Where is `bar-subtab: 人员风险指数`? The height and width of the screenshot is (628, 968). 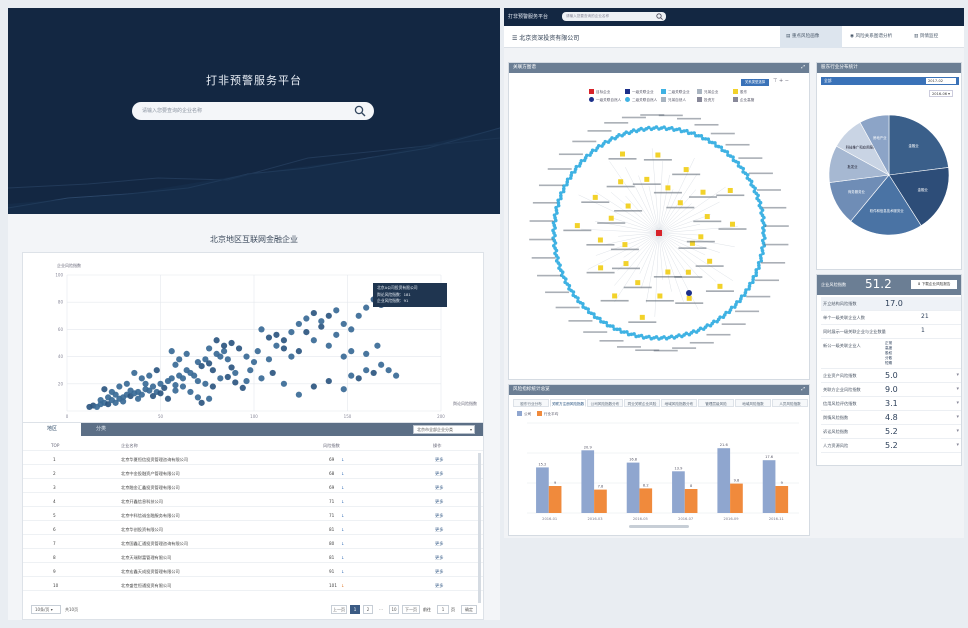 bar-subtab: 人员风险指数 is located at coordinates (790, 403).